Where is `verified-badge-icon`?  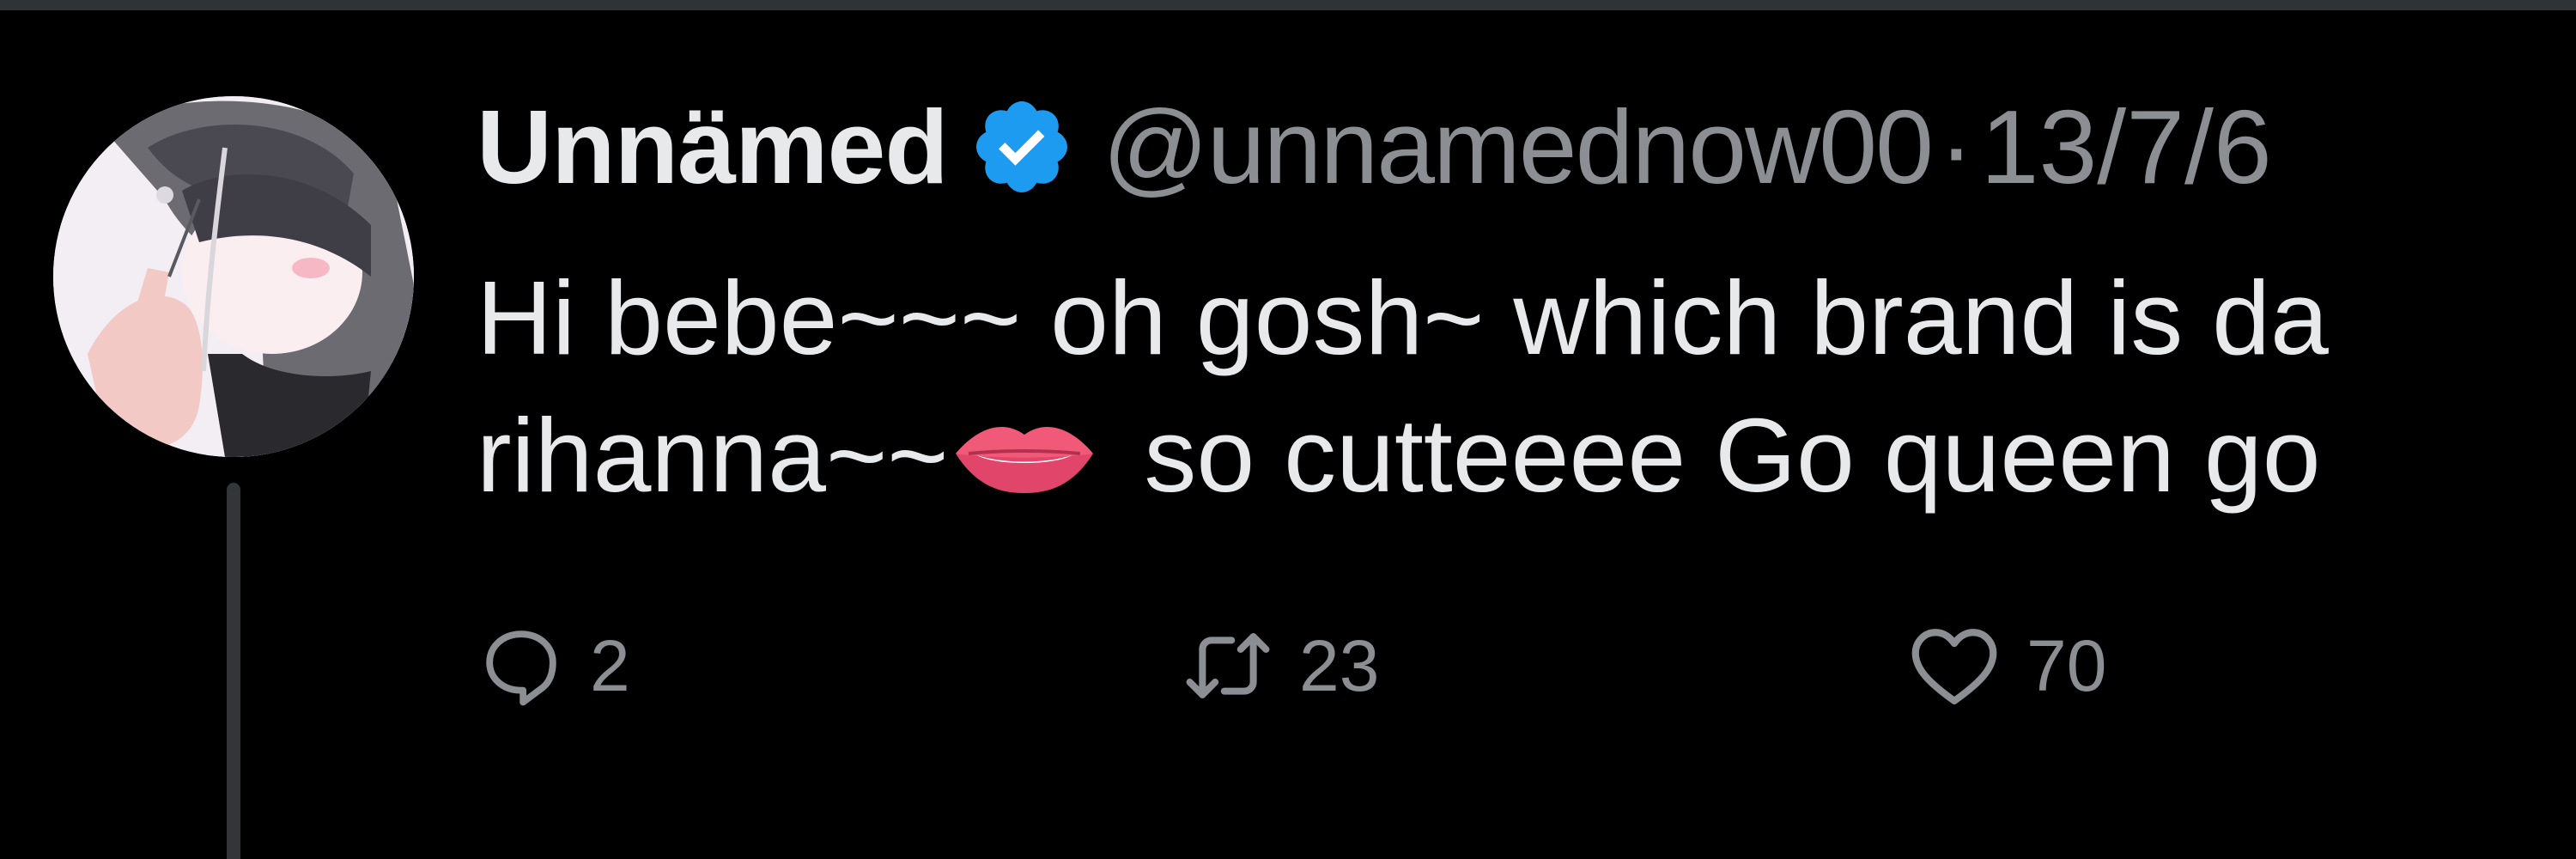
verified-badge-icon is located at coordinates (1022, 147).